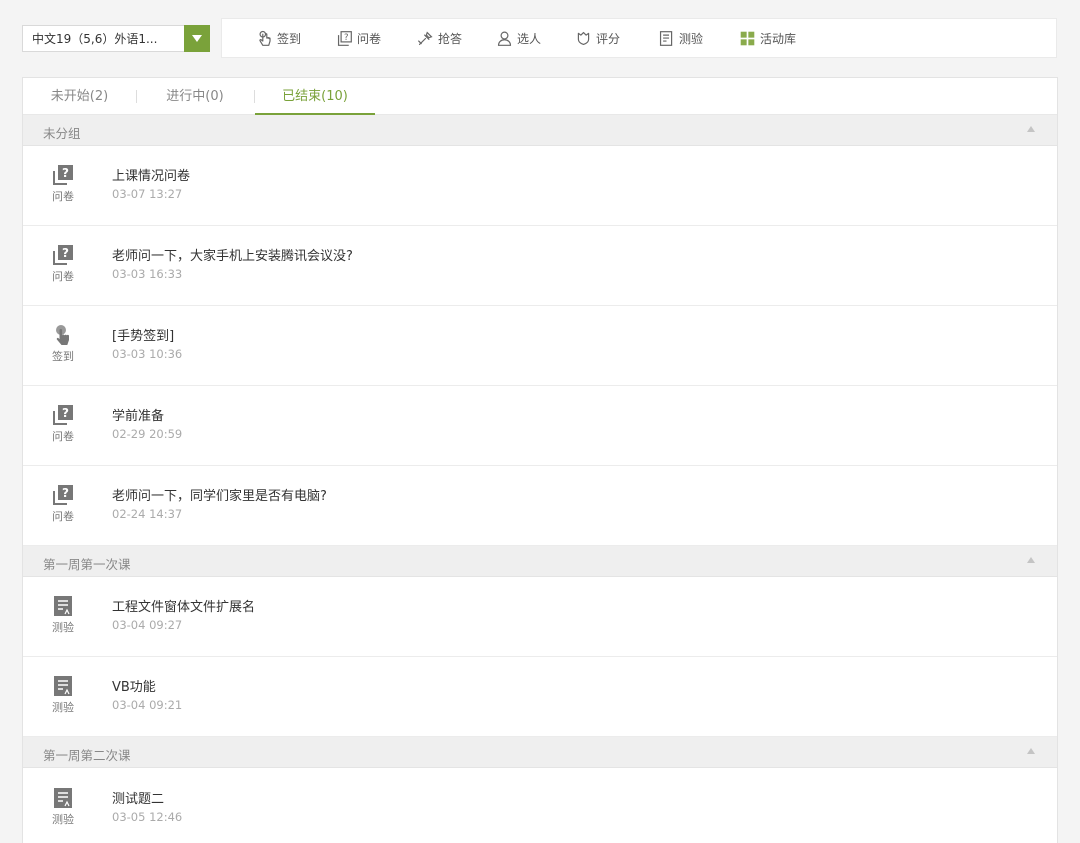 This screenshot has width=1080, height=843. What do you see at coordinates (195, 96) in the screenshot?
I see `tab-in-progress: 进行中(0)` at bounding box center [195, 96].